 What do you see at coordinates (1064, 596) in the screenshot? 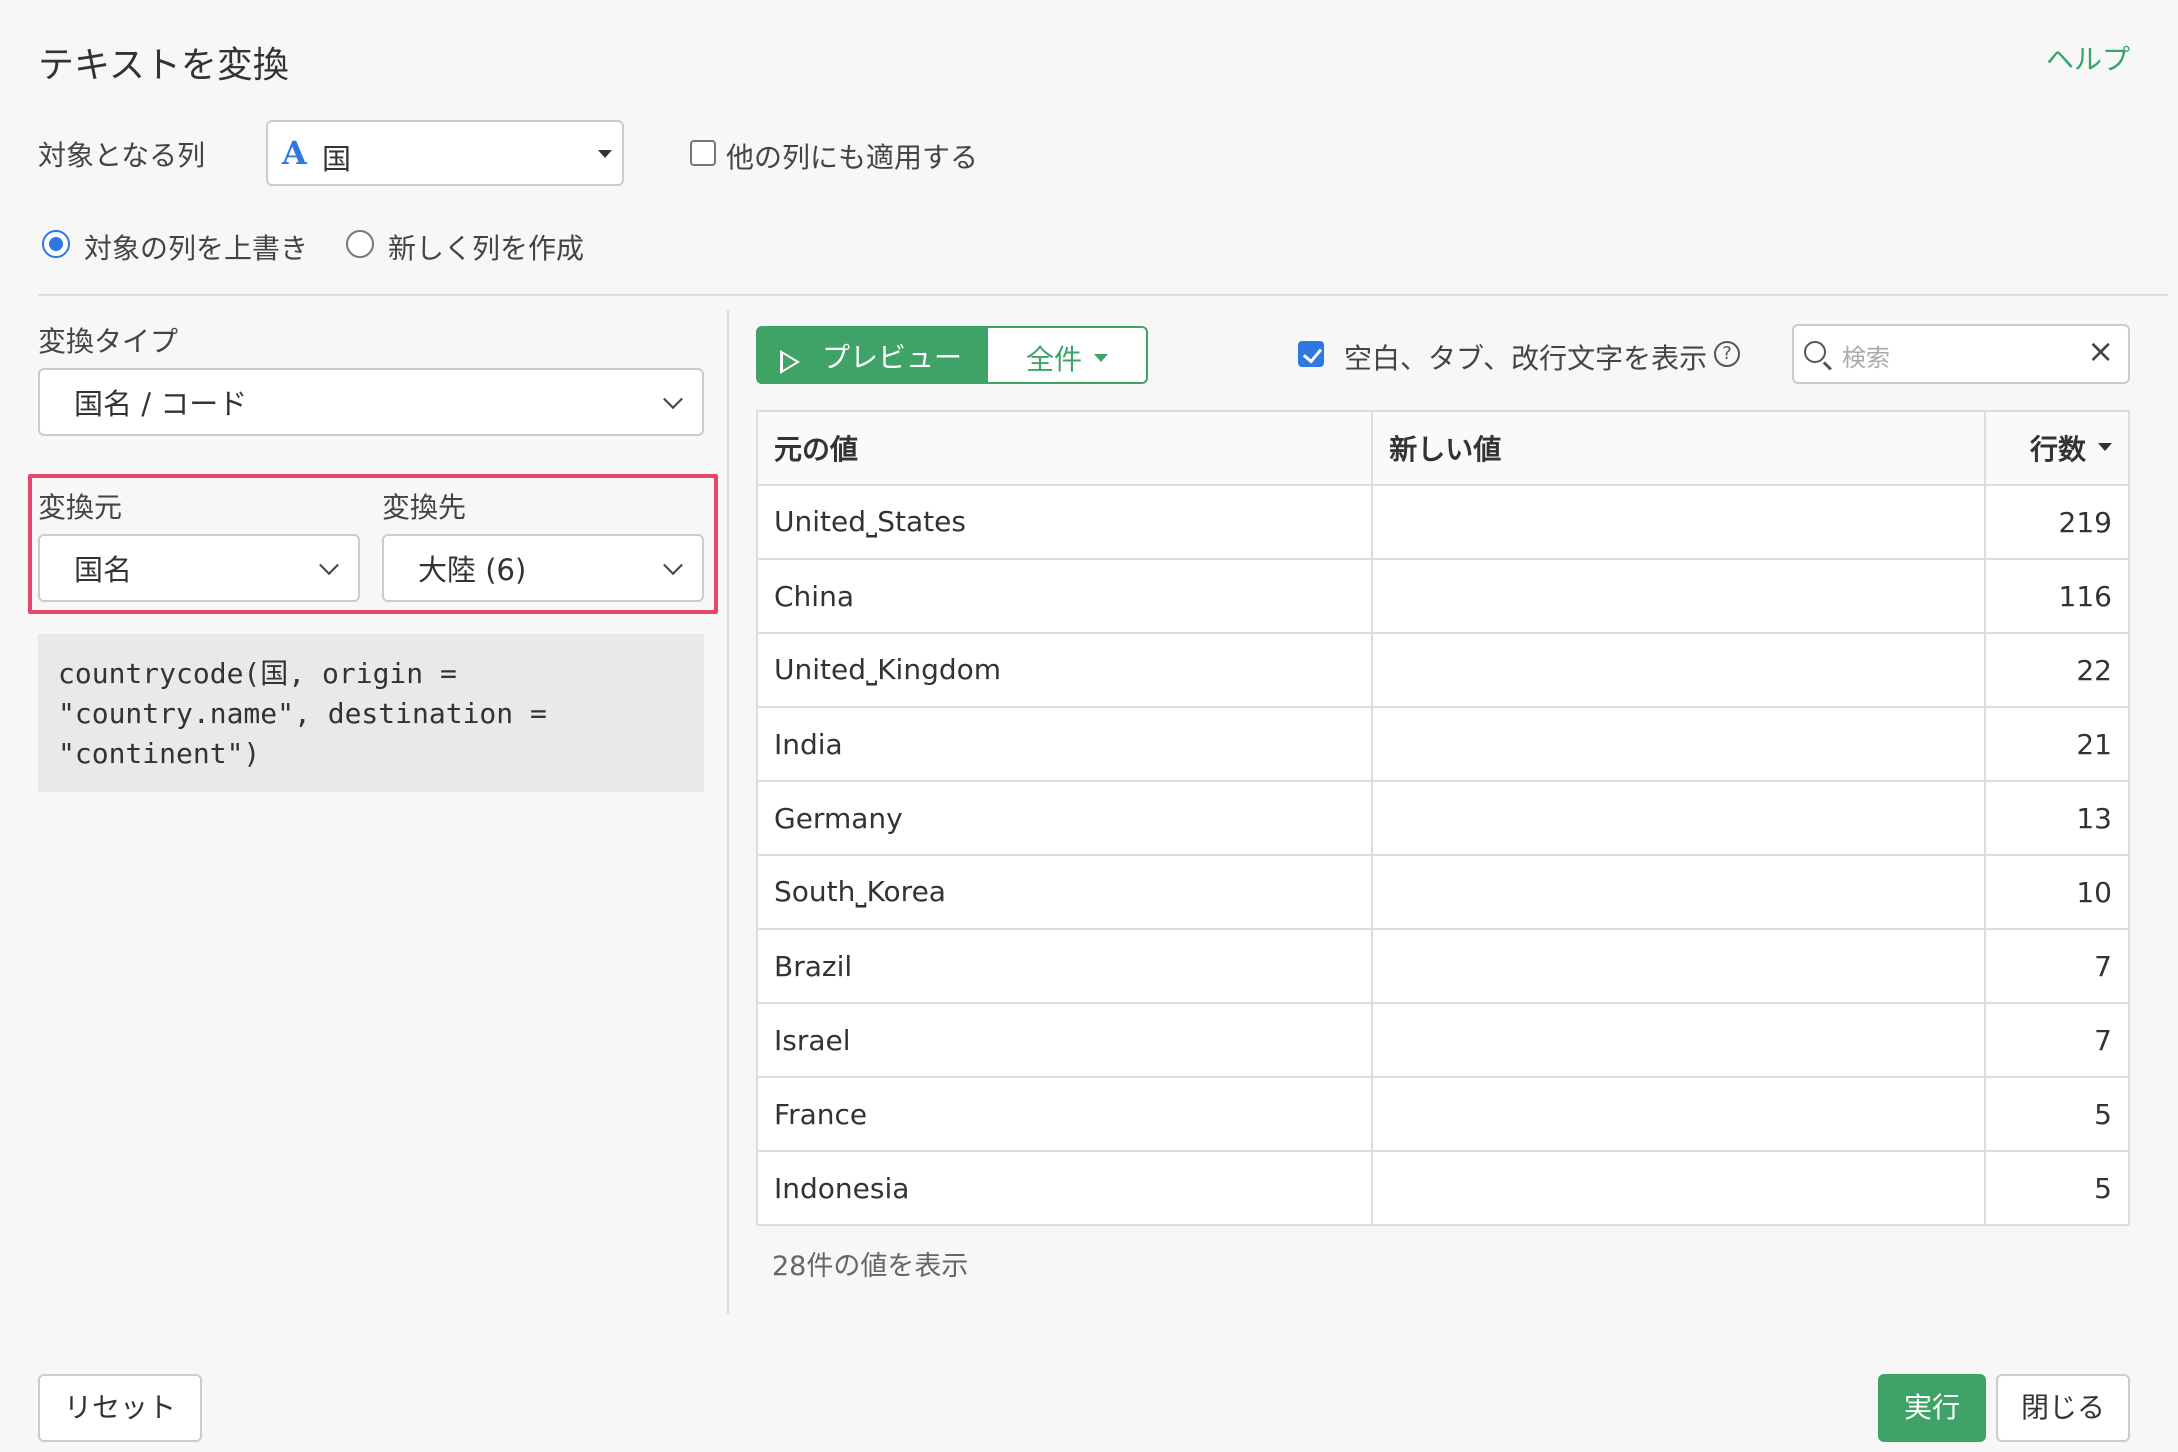
I see `original-value: China` at bounding box center [1064, 596].